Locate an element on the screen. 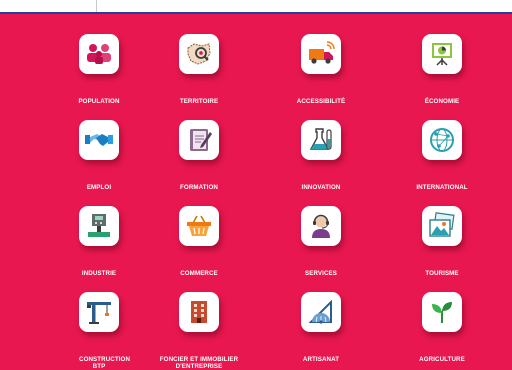  tile-foncier-immobilier: FONCIER ET IMMOBILIER D'ENTREPRISE is located at coordinates (199, 326).